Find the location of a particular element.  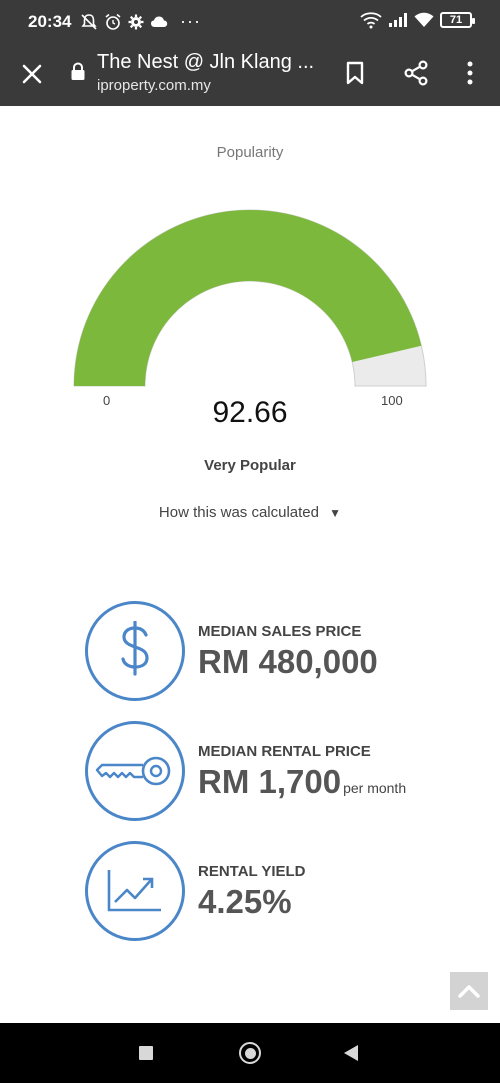

stat-value-text: RM 480,000 is located at coordinates (288, 661).